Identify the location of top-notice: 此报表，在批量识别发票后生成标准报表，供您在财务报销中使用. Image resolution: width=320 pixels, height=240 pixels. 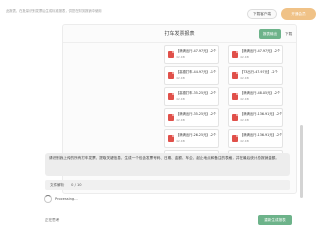
(54, 11).